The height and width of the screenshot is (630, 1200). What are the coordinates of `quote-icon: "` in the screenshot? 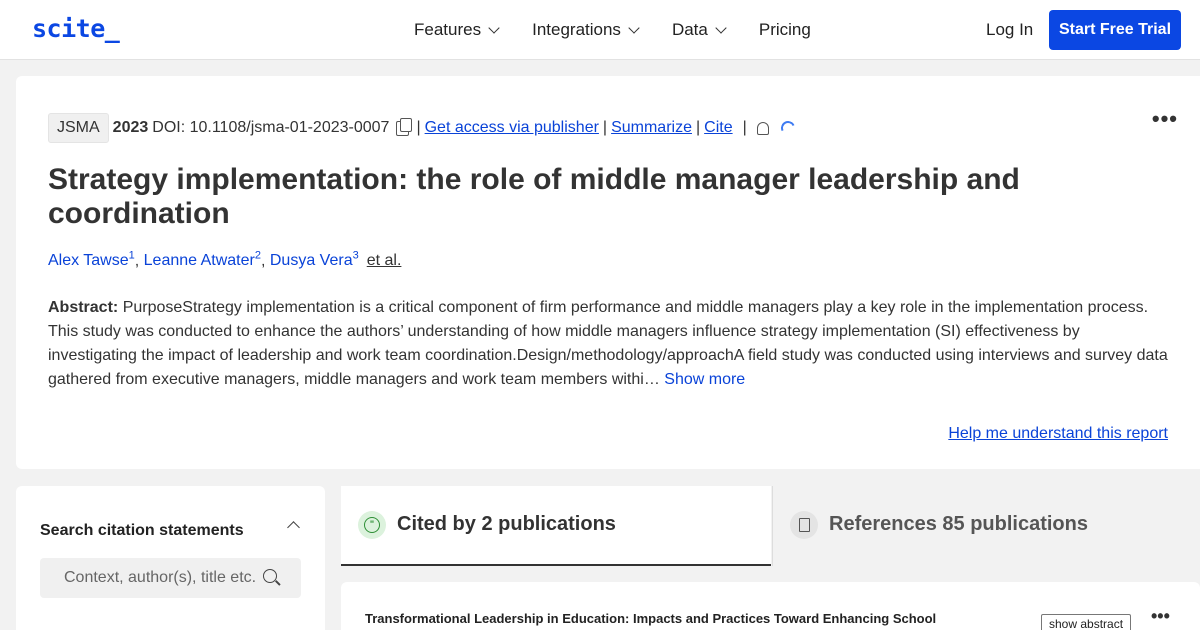 It's located at (372, 525).